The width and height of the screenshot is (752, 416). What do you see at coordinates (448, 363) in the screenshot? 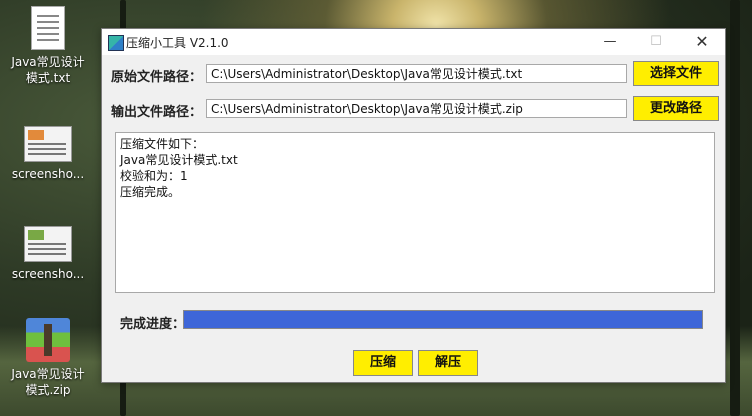
I see `decompress-button: 解压` at bounding box center [448, 363].